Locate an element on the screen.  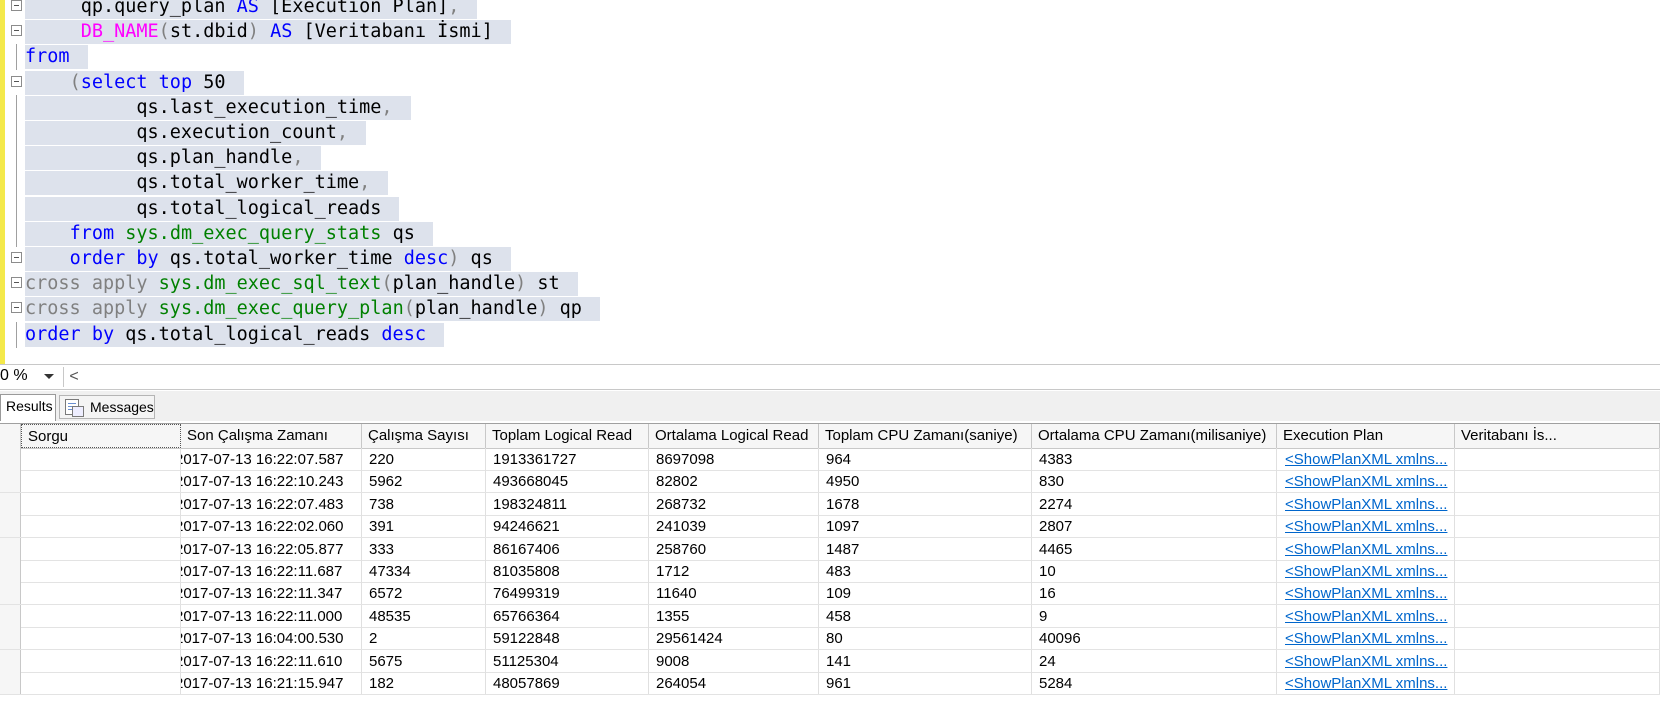
cell-ortalama-cpu-zamani: 830 is located at coordinates (1154, 481).